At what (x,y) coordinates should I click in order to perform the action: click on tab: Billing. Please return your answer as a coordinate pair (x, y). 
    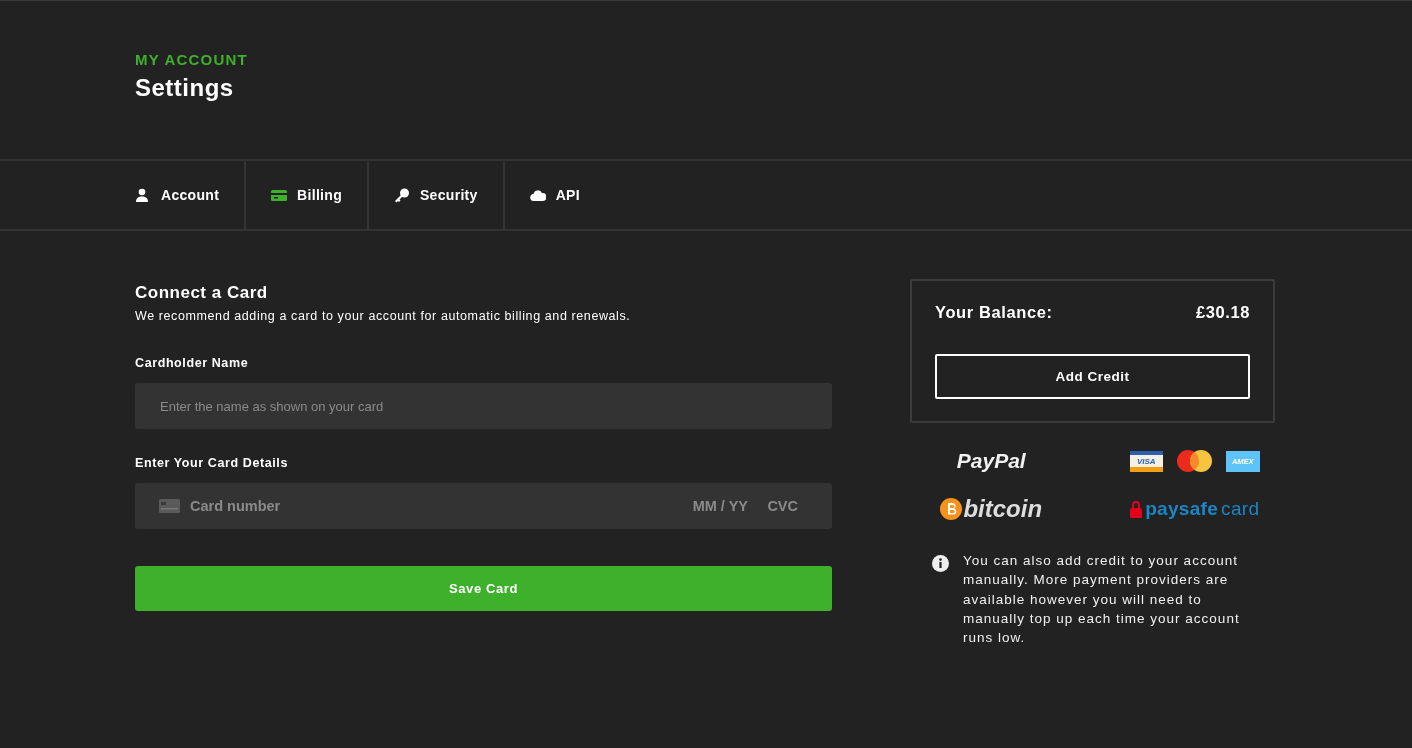
    Looking at the image, I should click on (307, 195).